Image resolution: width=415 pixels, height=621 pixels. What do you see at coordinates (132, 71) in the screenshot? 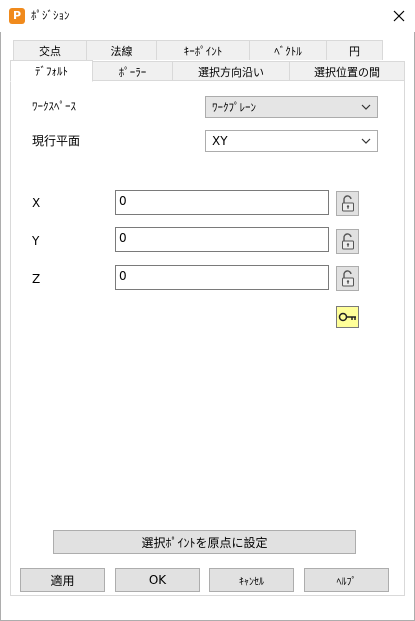
I see `tab-polar: ﾎﾟｰﾗｰ` at bounding box center [132, 71].